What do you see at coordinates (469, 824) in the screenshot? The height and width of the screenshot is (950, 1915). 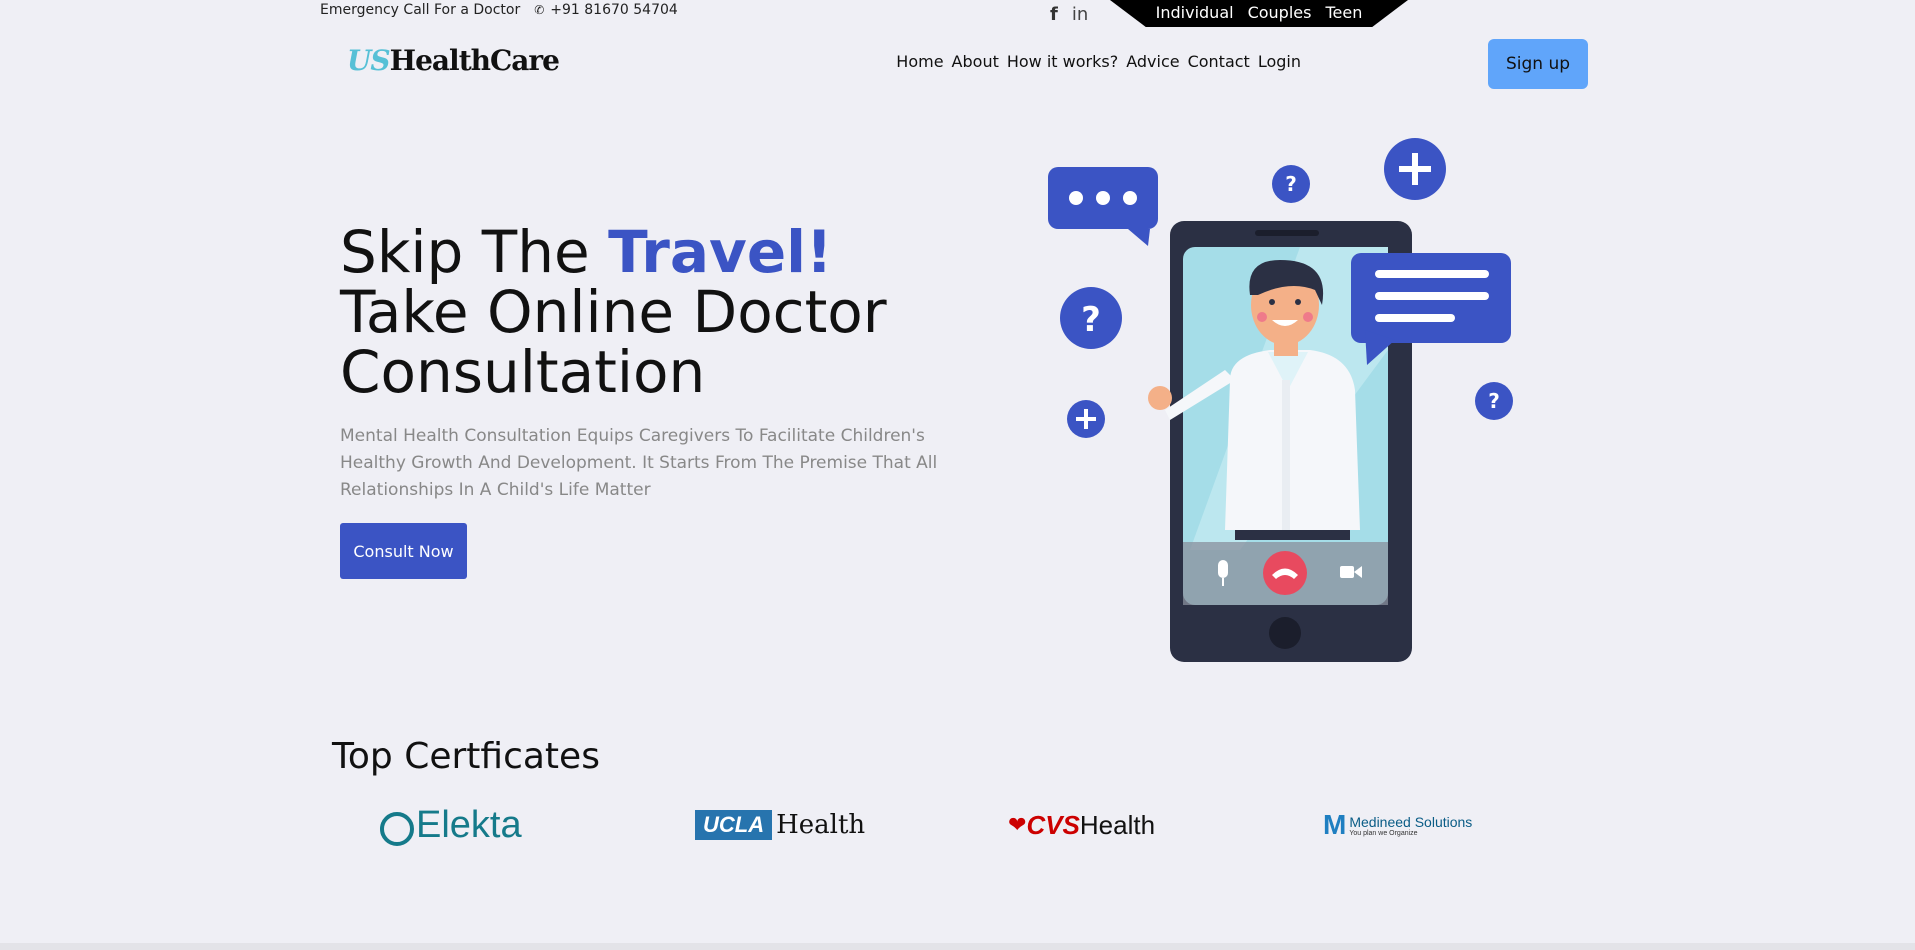 I see `elekta-name: Elekta` at bounding box center [469, 824].